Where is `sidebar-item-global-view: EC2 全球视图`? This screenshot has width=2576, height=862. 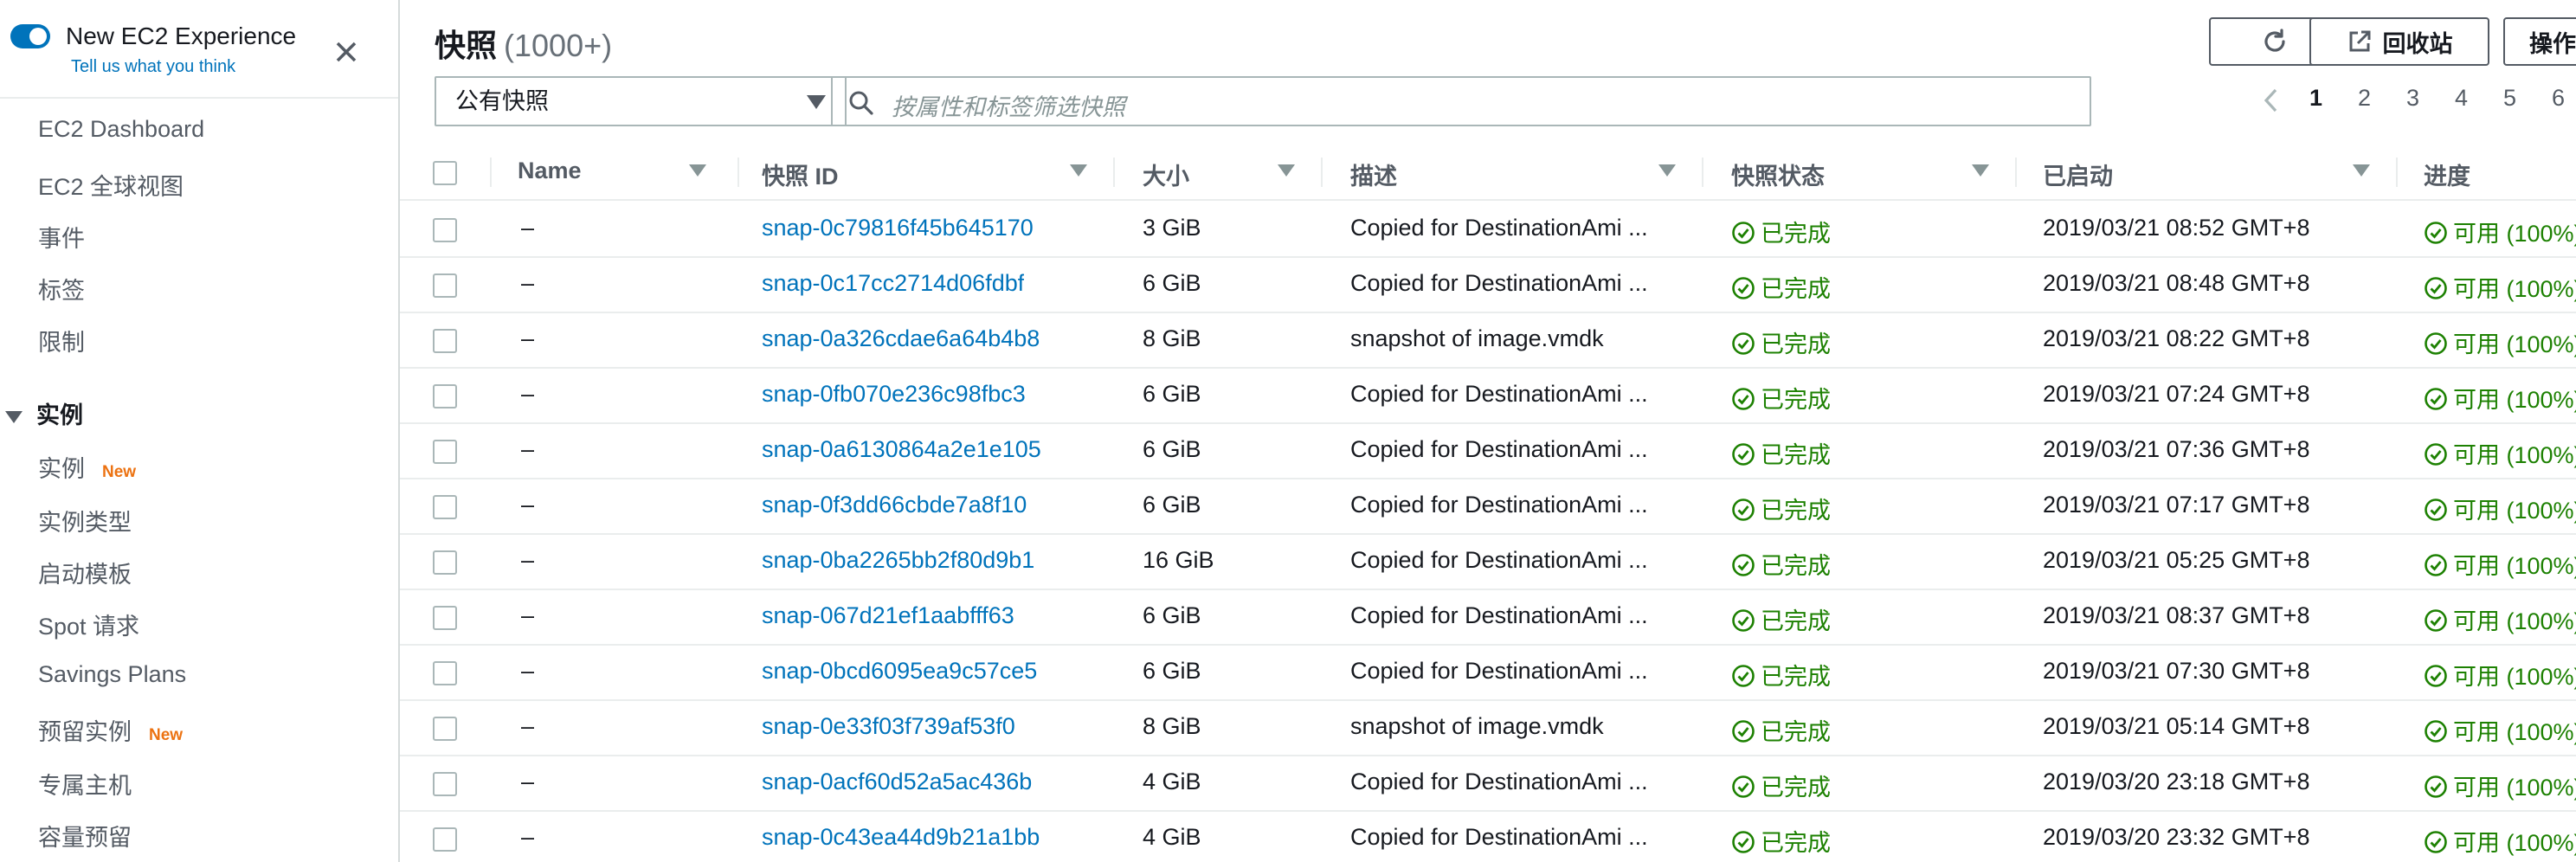
sidebar-item-global-view: EC2 全球视图 is located at coordinates (111, 185).